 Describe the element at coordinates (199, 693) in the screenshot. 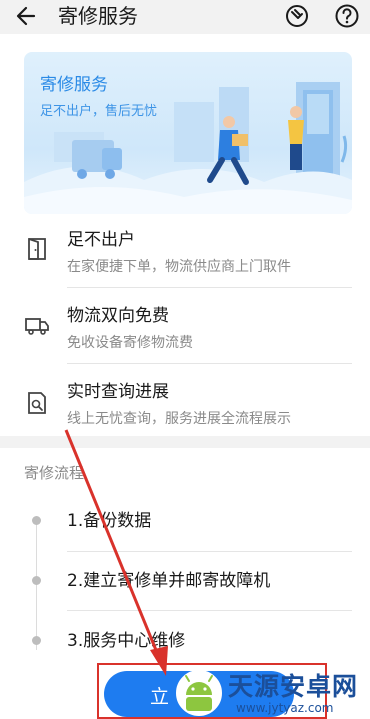

I see `android-logo-icon` at that location.